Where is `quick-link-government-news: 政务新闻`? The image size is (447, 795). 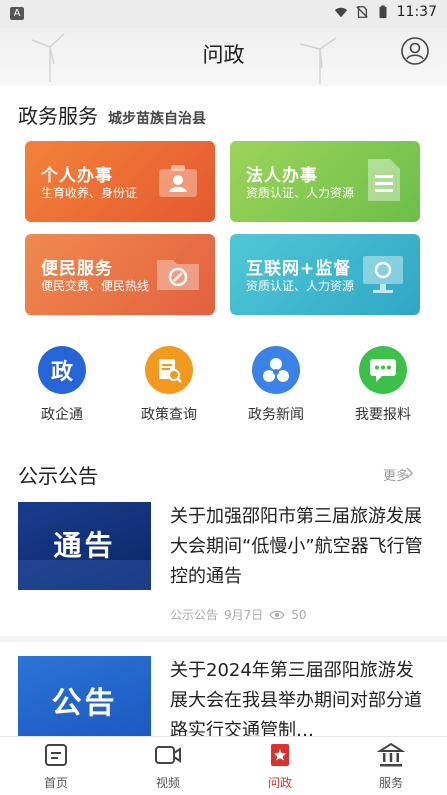
quick-link-government-news: 政务新闻 is located at coordinates (276, 385).